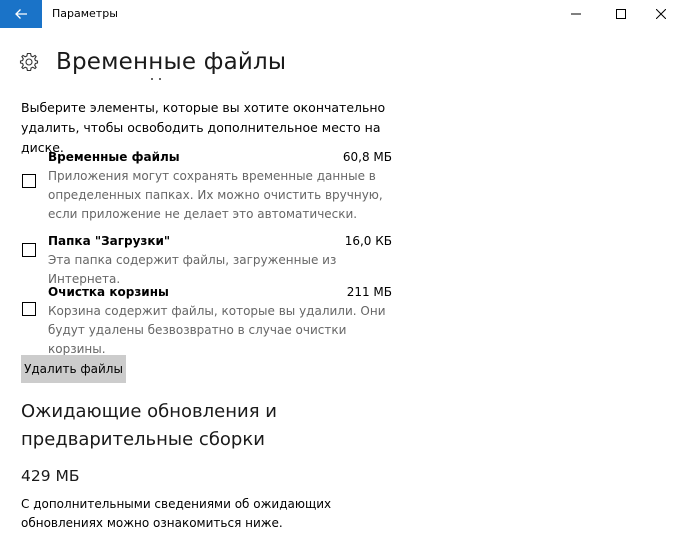 The width and height of the screenshot is (680, 537). What do you see at coordinates (29, 250) in the screenshot?
I see `downloads-checkbox` at bounding box center [29, 250].